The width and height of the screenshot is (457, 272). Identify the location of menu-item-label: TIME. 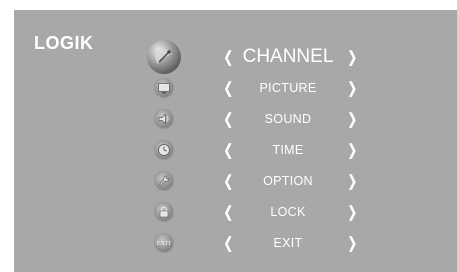
(288, 150).